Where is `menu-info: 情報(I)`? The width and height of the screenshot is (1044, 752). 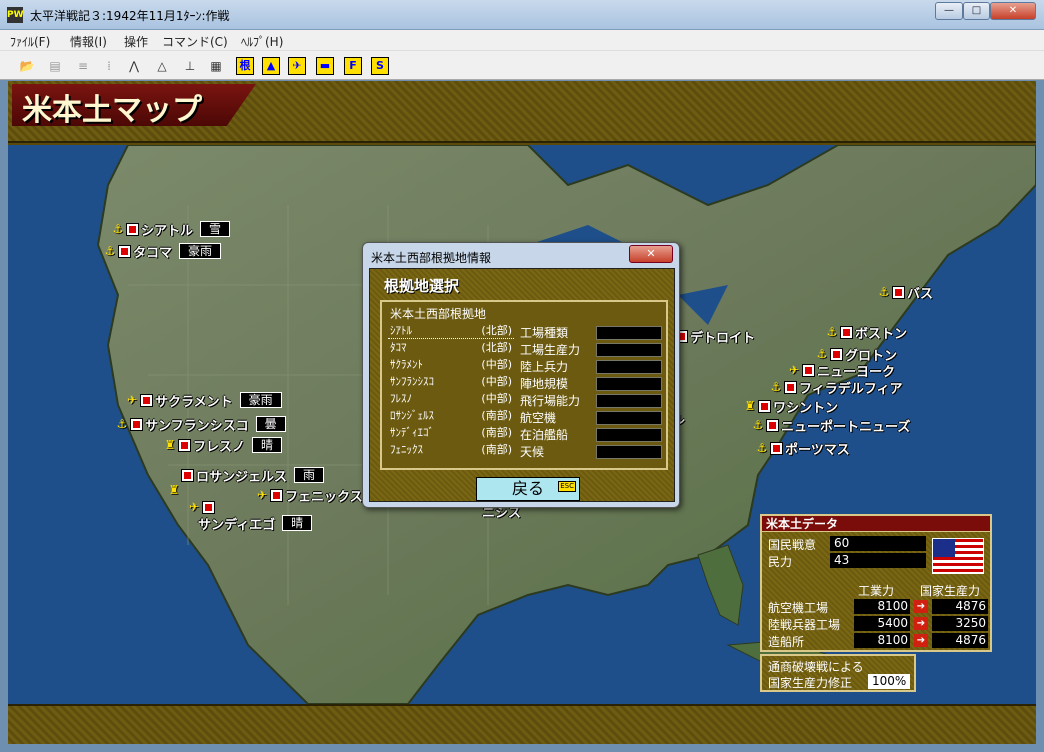
menu-info: 情報(I) is located at coordinates (88, 41).